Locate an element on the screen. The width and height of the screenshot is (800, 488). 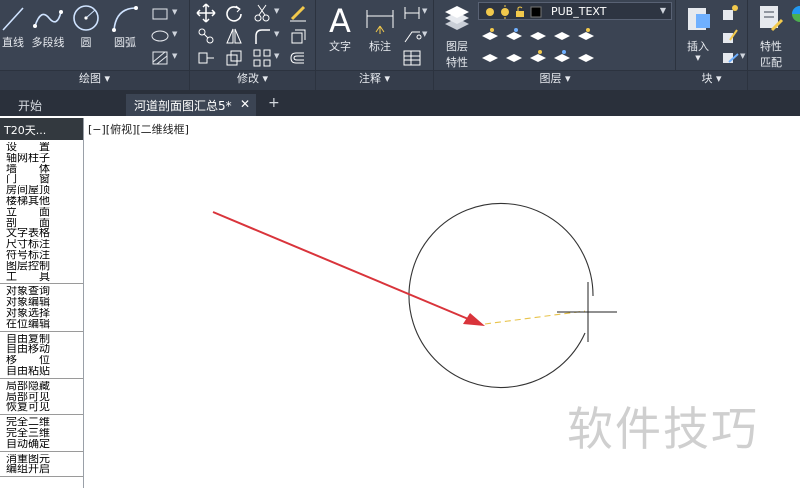
red-arrow-head-icon is located at coordinates (474, 319).